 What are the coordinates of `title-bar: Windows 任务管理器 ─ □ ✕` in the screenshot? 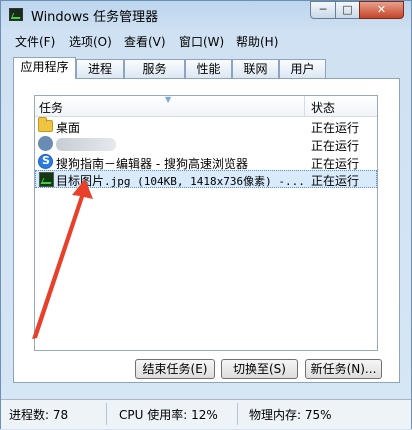 It's located at (206, 15).